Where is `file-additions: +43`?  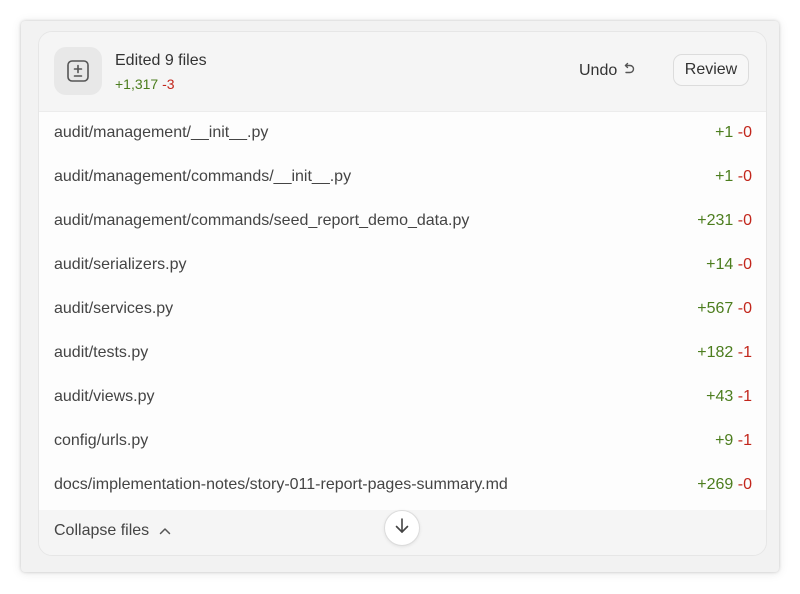 file-additions: +43 is located at coordinates (720, 396).